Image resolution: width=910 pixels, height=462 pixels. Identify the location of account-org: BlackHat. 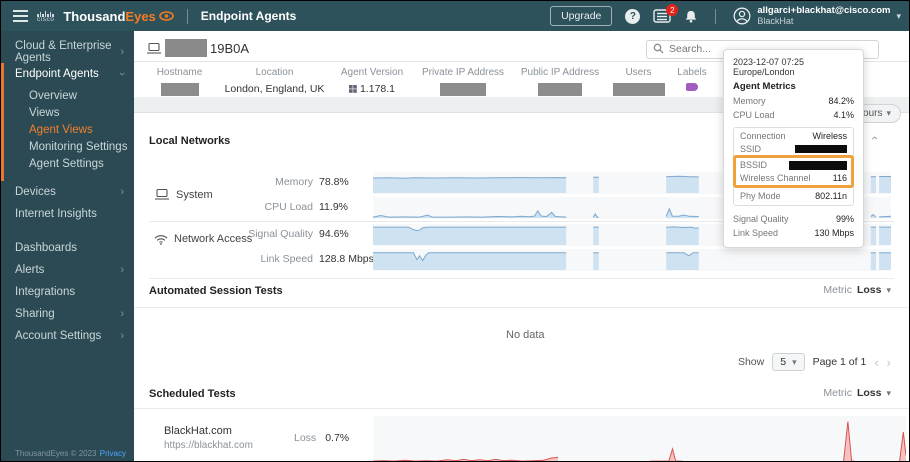
(775, 21).